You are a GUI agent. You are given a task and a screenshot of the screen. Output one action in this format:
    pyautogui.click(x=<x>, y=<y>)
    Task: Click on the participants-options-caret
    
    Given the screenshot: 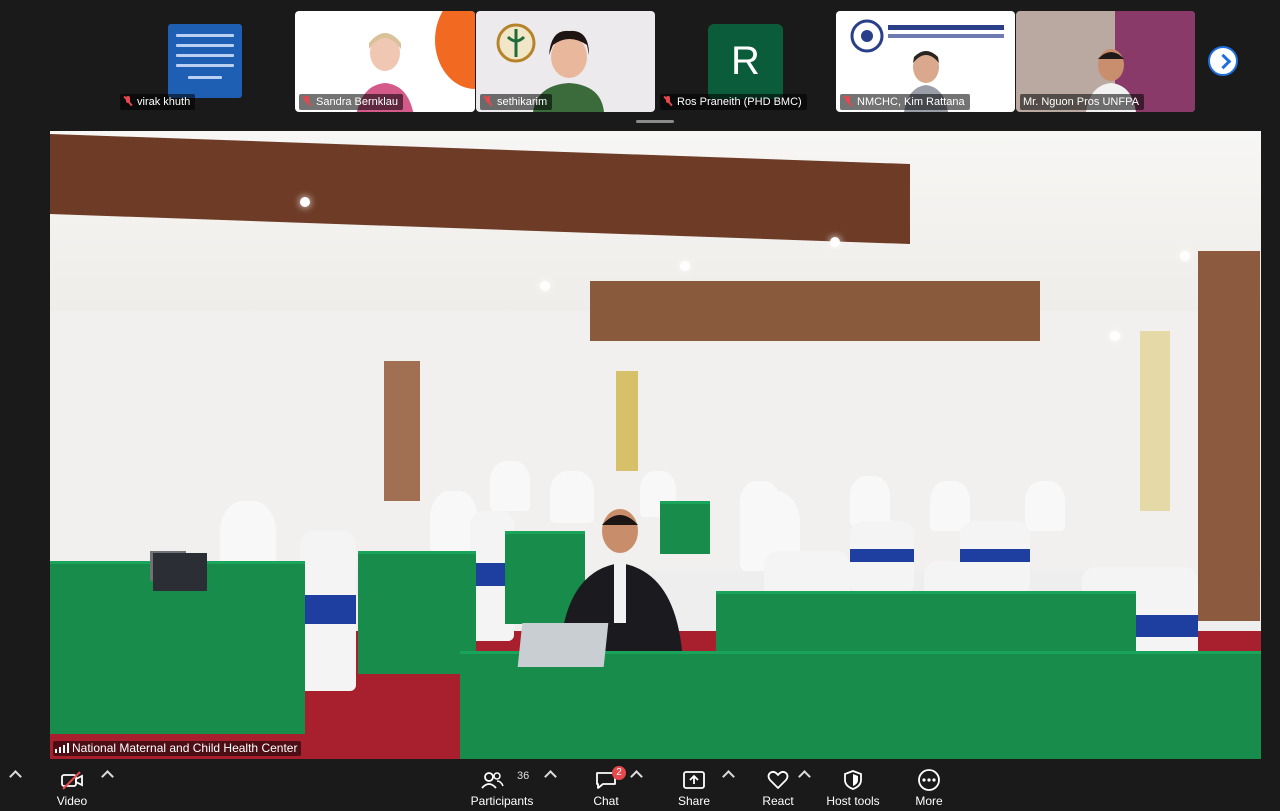 What is the action you would take?
    pyautogui.click(x=550, y=776)
    